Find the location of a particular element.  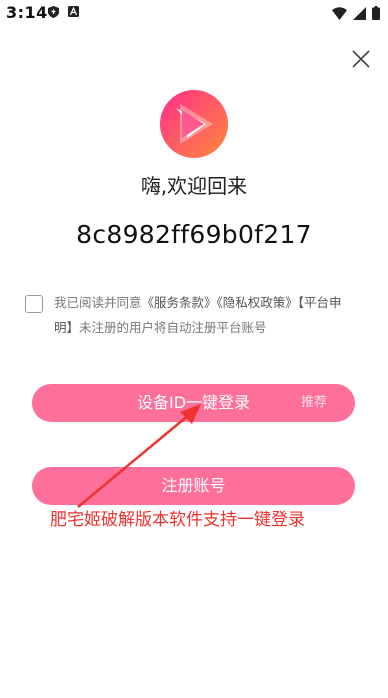

shield-icon is located at coordinates (53, 11).